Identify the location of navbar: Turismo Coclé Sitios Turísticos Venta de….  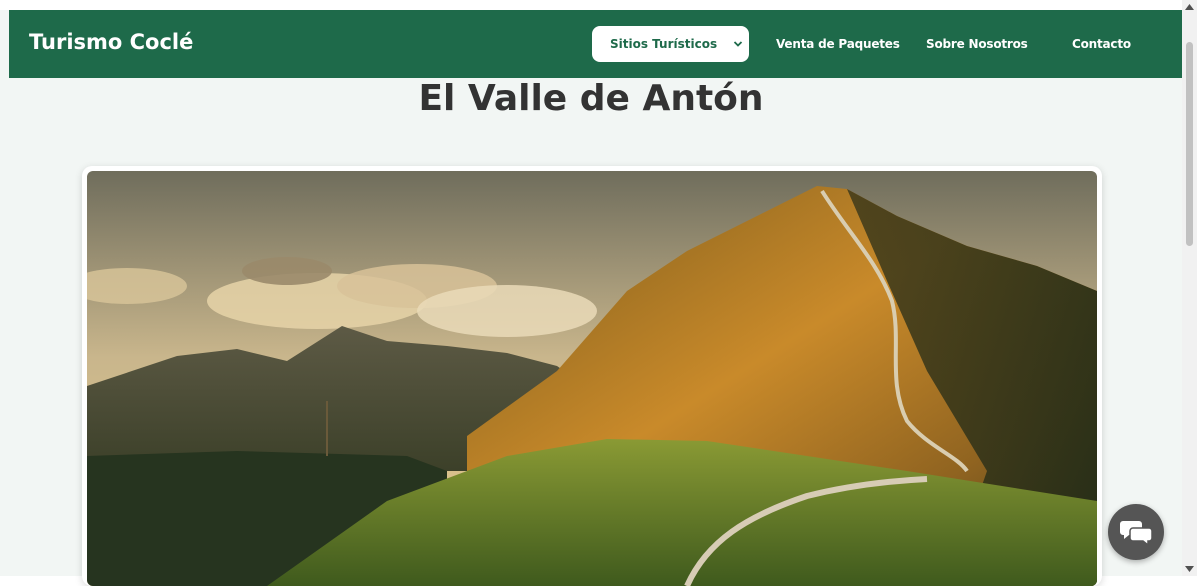
(595, 44).